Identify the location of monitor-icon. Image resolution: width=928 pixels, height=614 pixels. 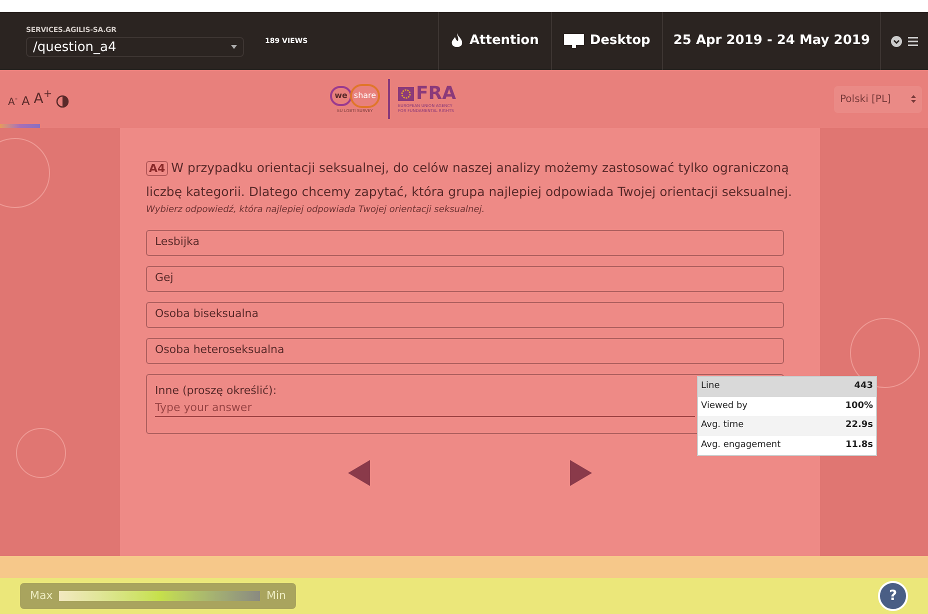
(574, 41).